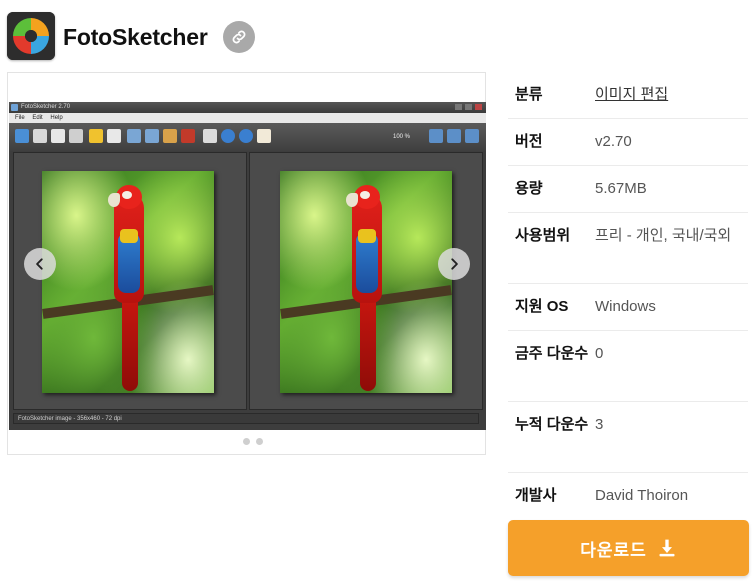  I want to click on info-row-license: 사용범위 프리 - 개인, 국내/국외, so click(628, 248).